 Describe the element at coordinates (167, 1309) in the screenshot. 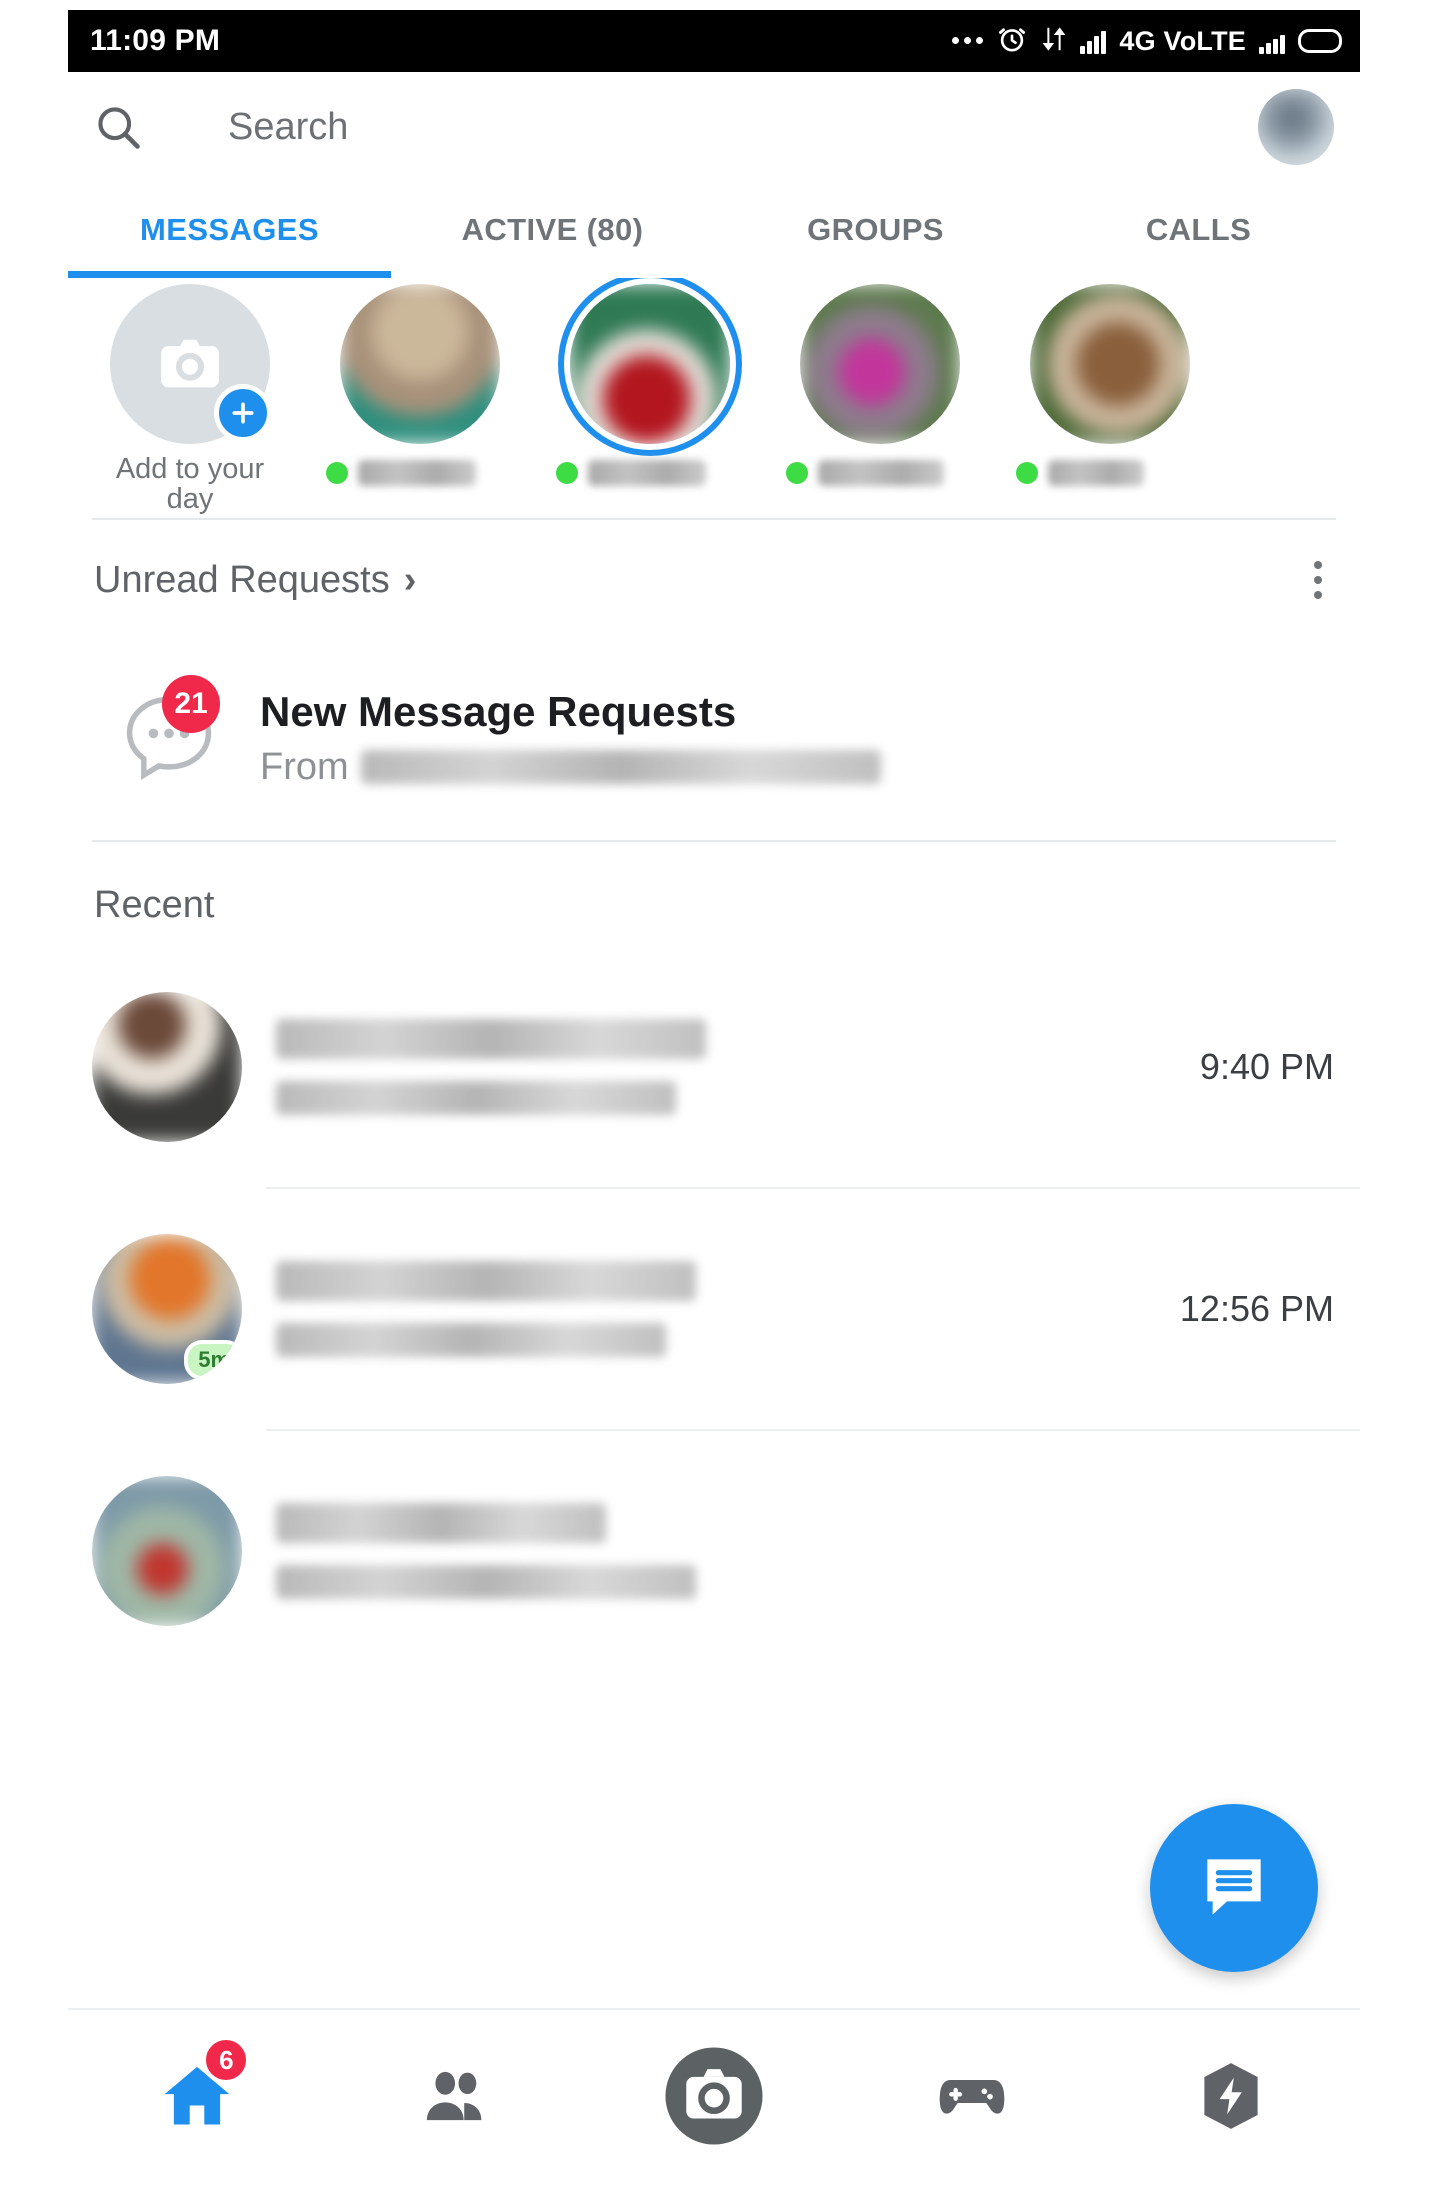

I see `avatar: 5m` at that location.